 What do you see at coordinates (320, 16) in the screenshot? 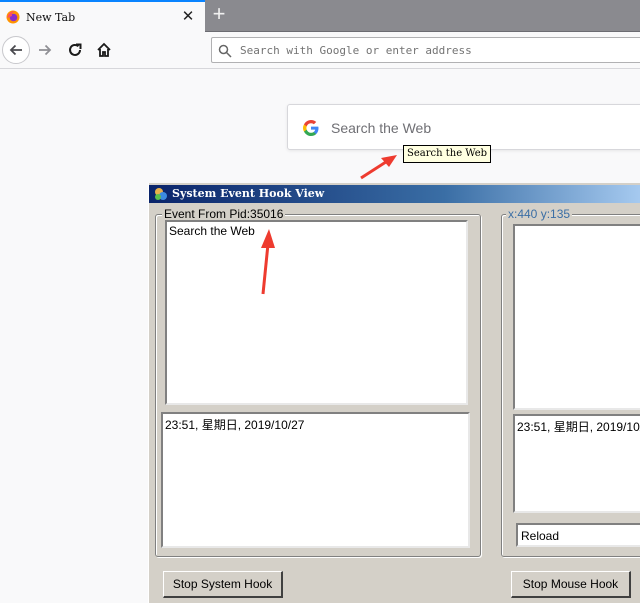
I see `tab-strip: New Tab ✕ +` at bounding box center [320, 16].